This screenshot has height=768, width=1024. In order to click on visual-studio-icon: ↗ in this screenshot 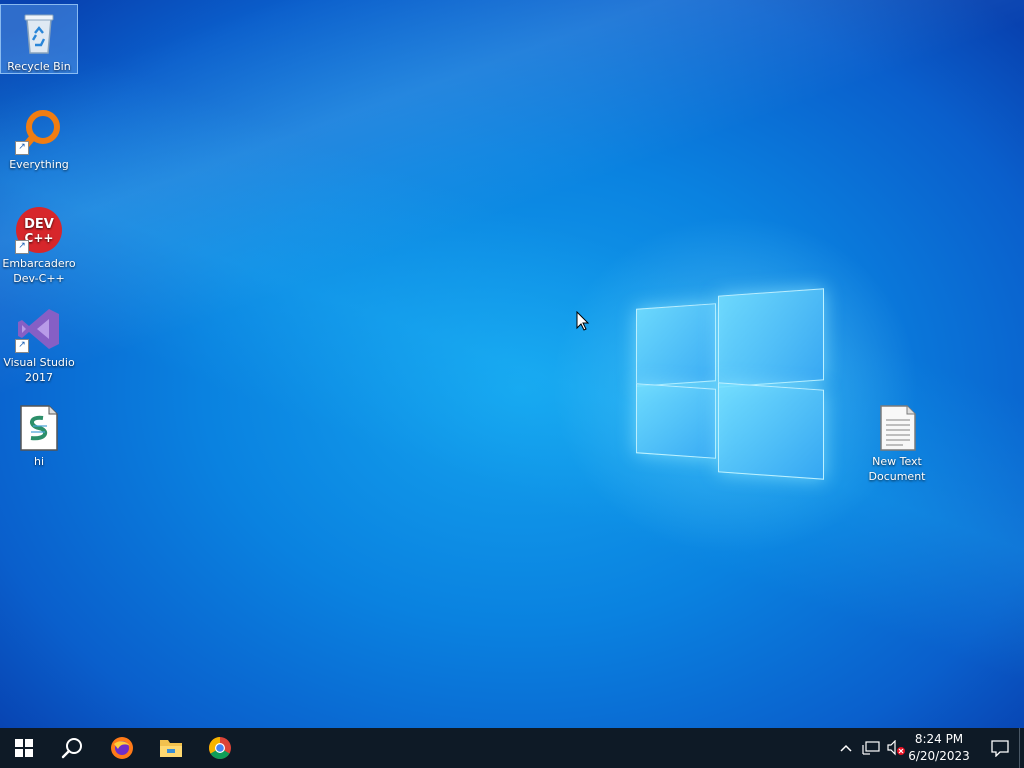, I will do `click(39, 329)`.